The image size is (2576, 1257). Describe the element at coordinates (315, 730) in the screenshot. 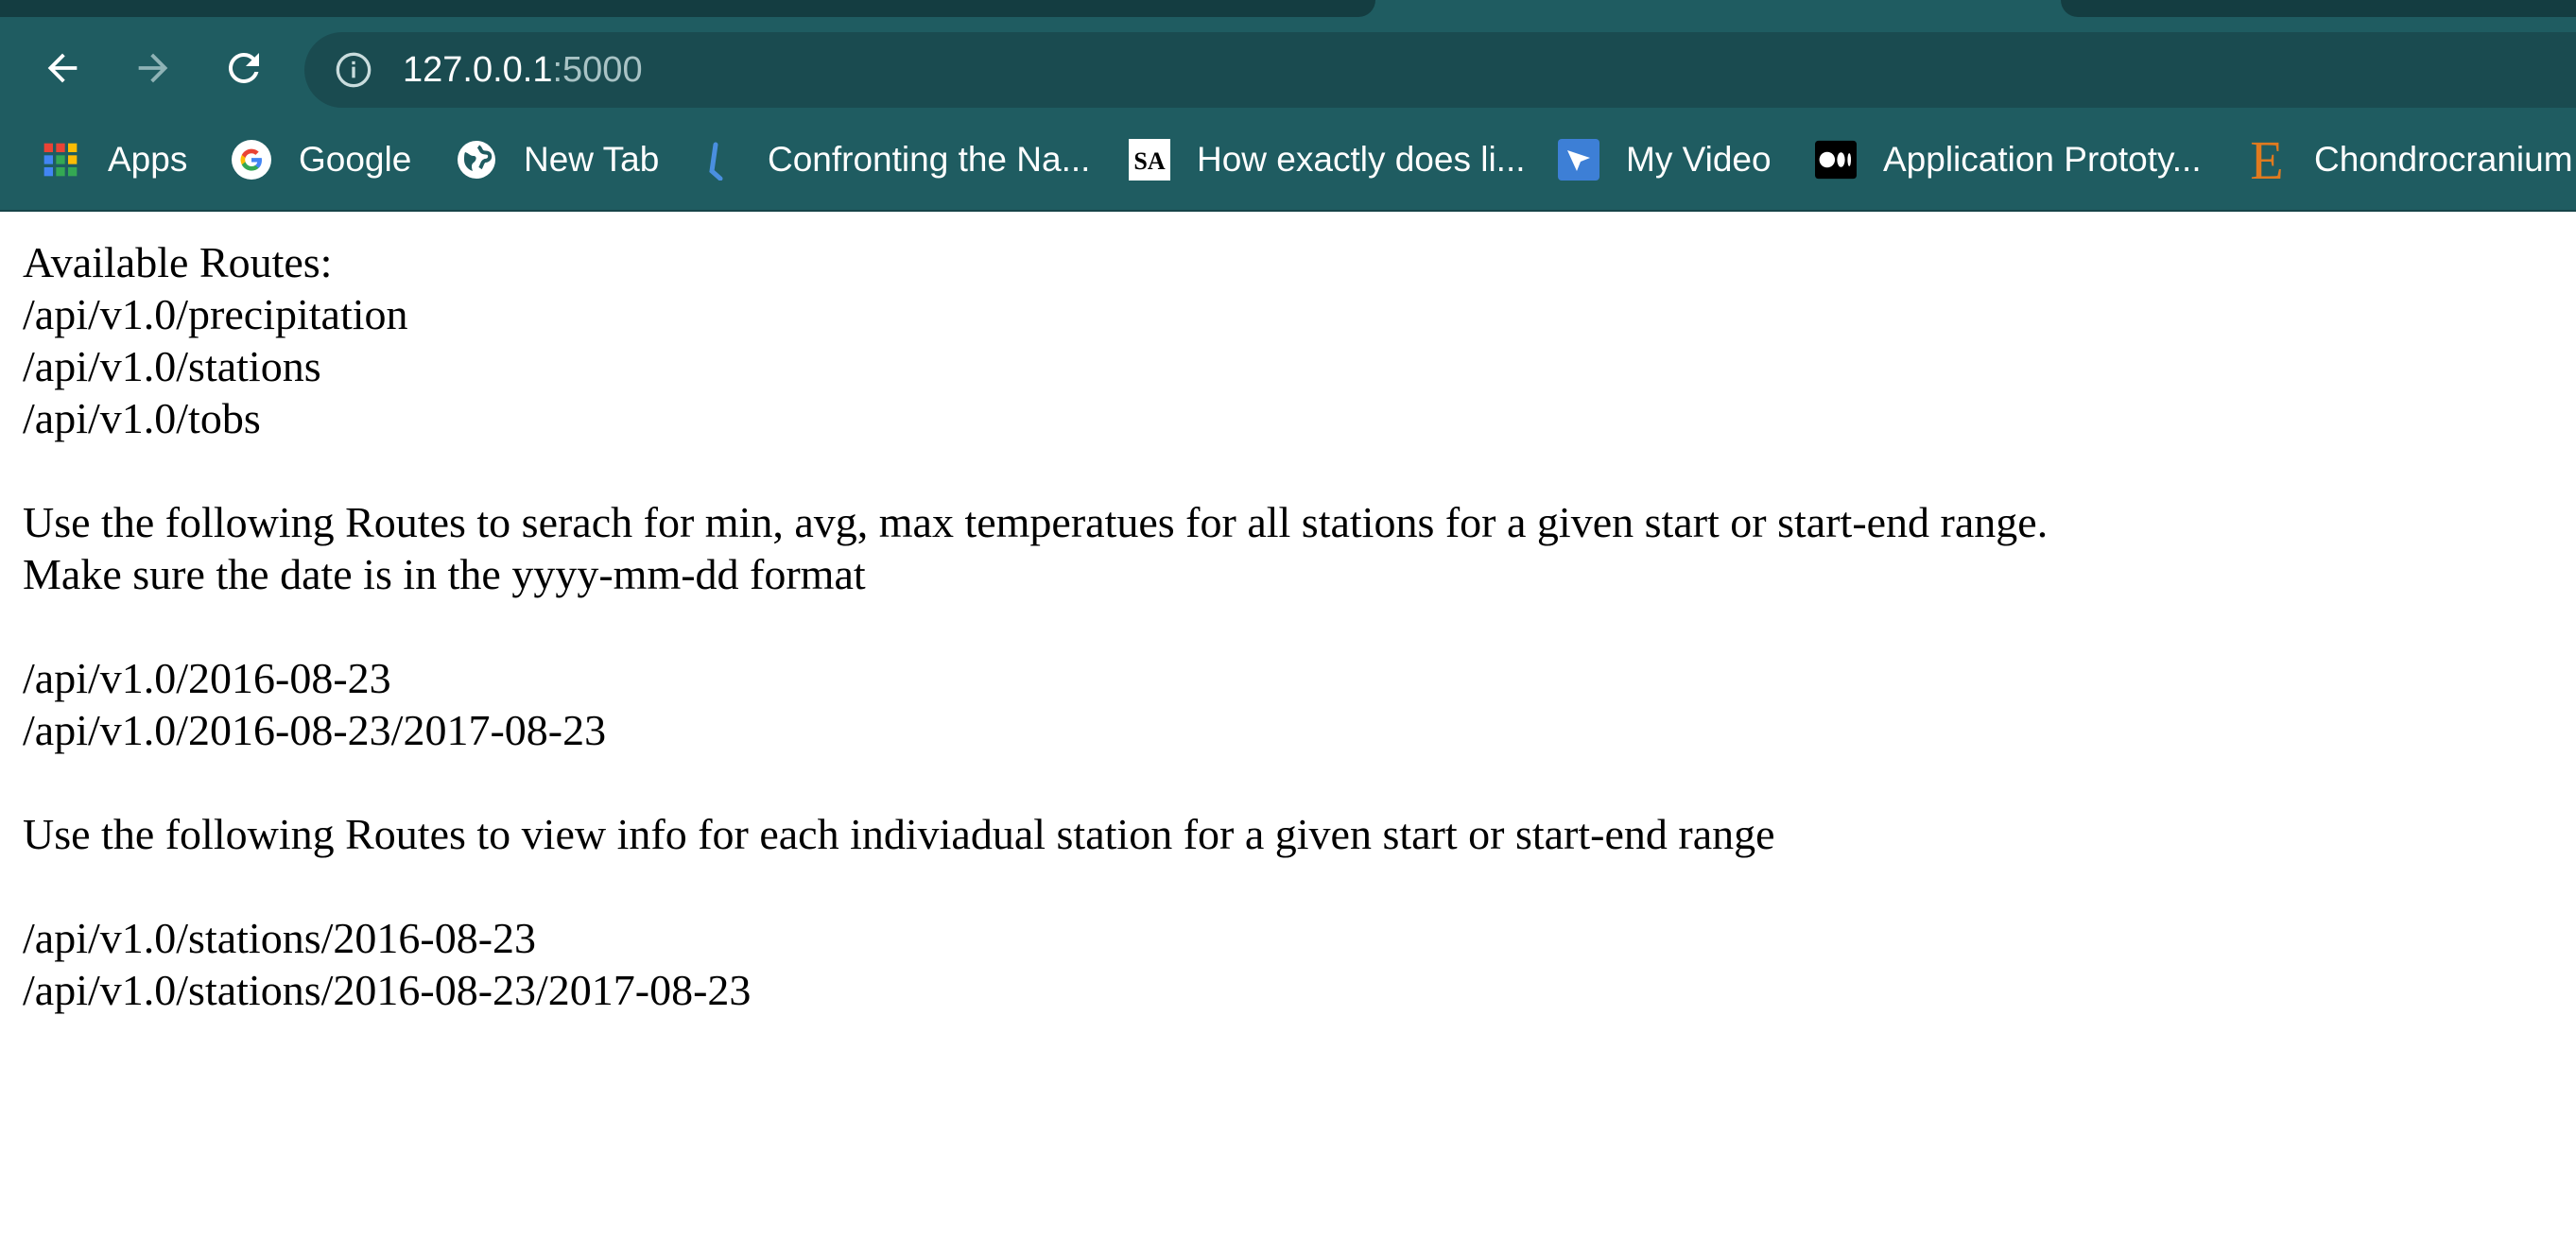

I see `temperature-route: /api/v1.0/2016-08-23/2017-08-23` at that location.